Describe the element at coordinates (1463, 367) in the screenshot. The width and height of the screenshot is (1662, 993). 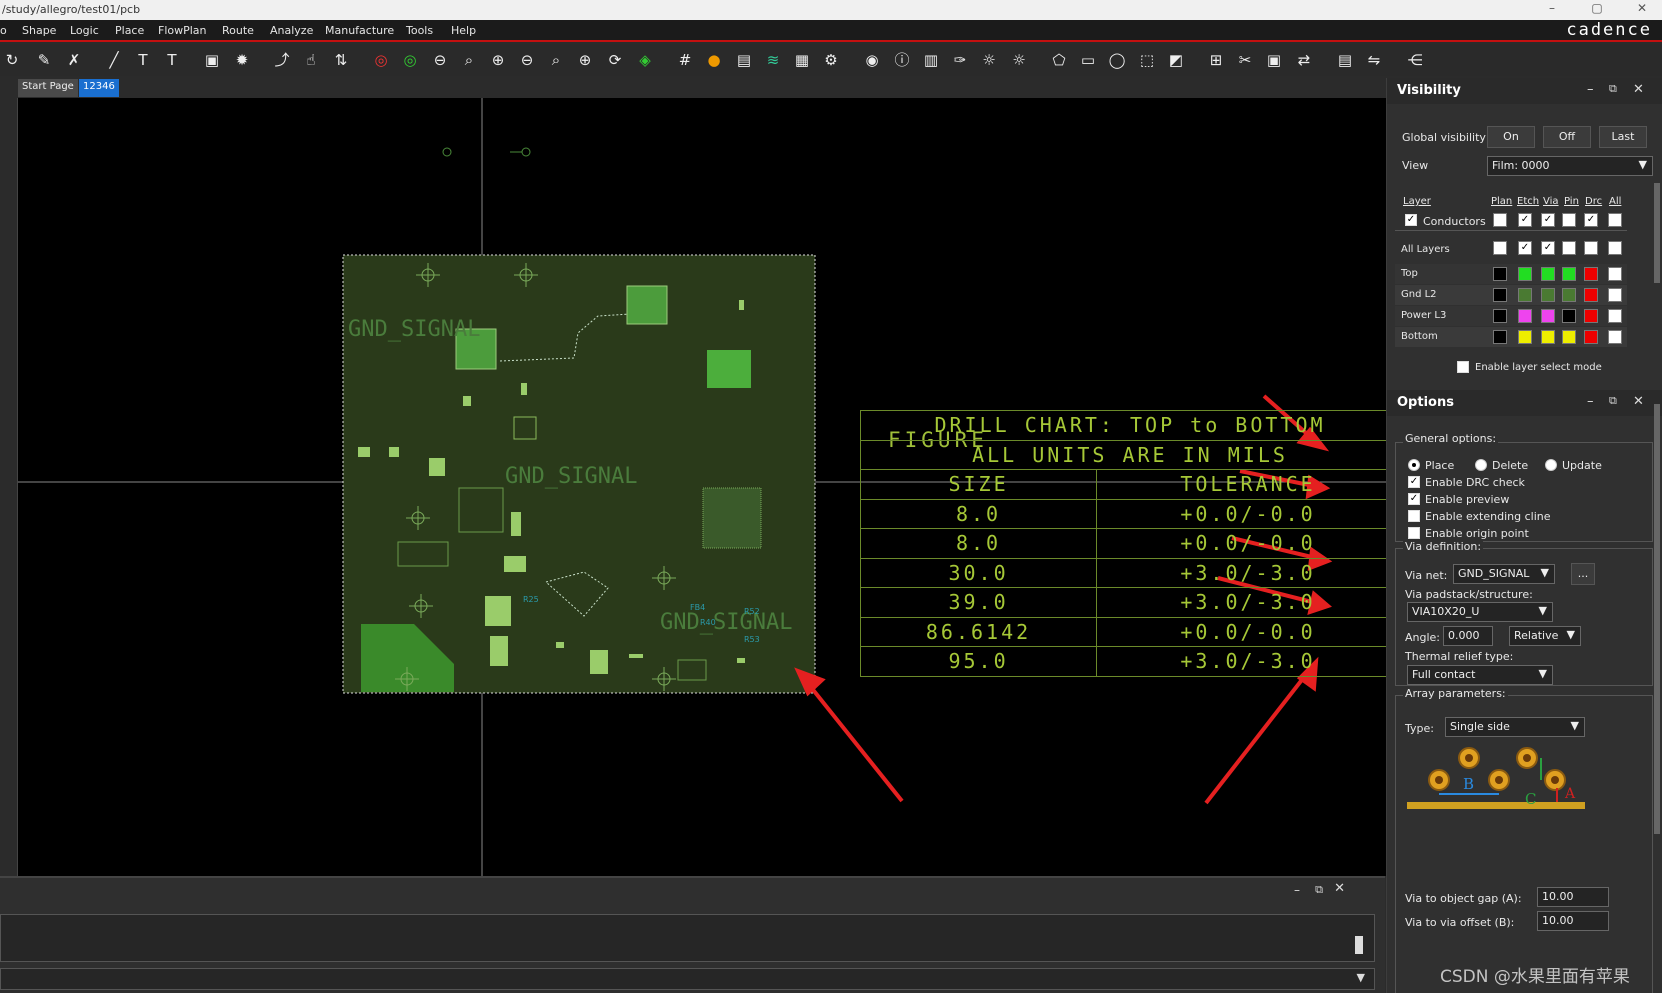
I see `layer-select-mode-checkbox` at that location.